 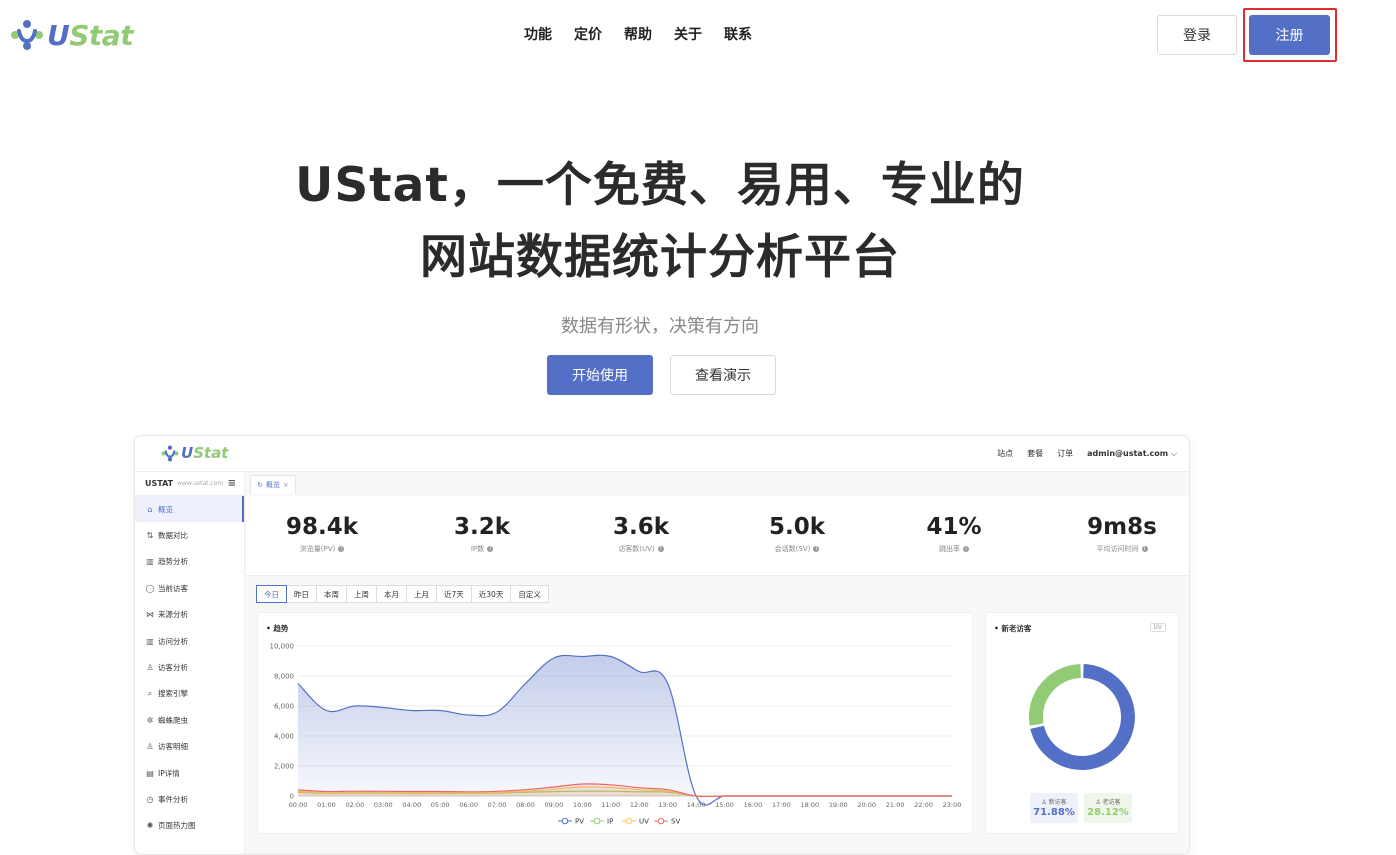 I want to click on demo-button: 查看演示, so click(x=723, y=375).